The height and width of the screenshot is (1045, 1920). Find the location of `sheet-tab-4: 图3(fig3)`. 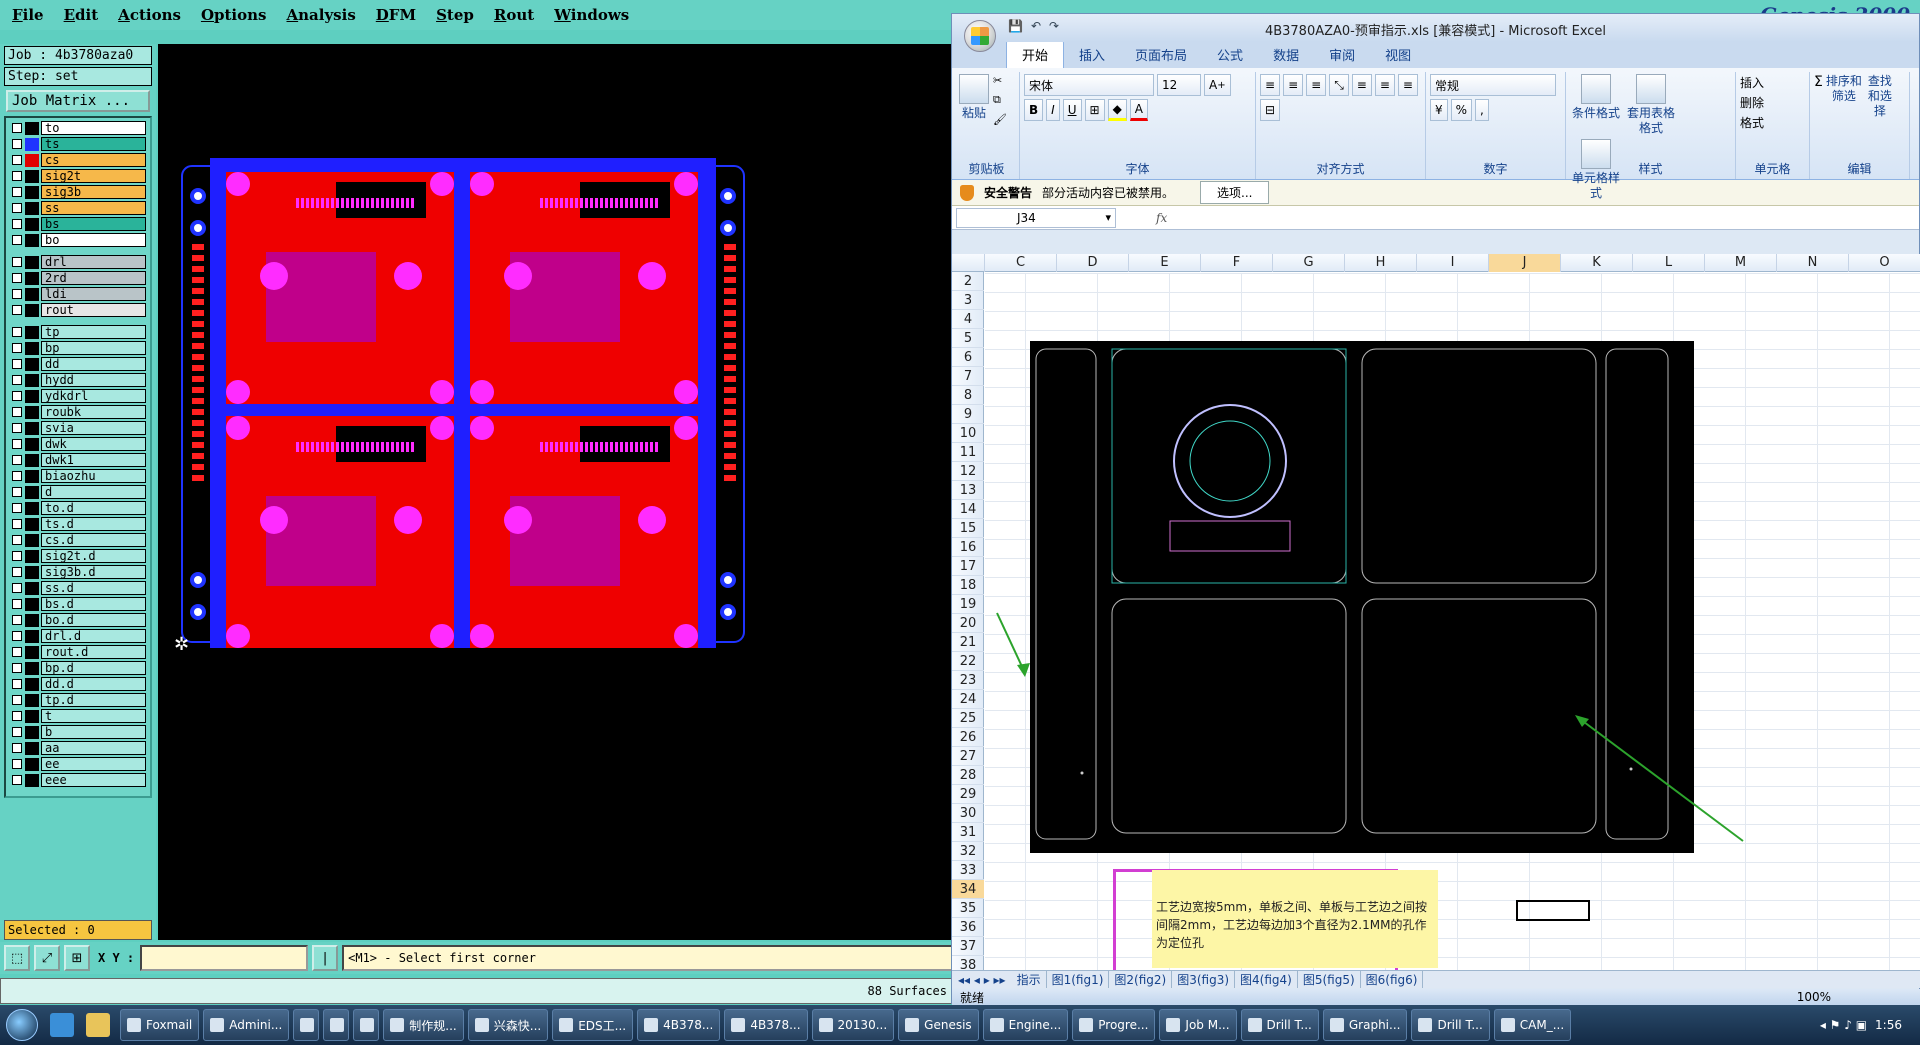

sheet-tab-4: 图3(fig3) is located at coordinates (1204, 979).